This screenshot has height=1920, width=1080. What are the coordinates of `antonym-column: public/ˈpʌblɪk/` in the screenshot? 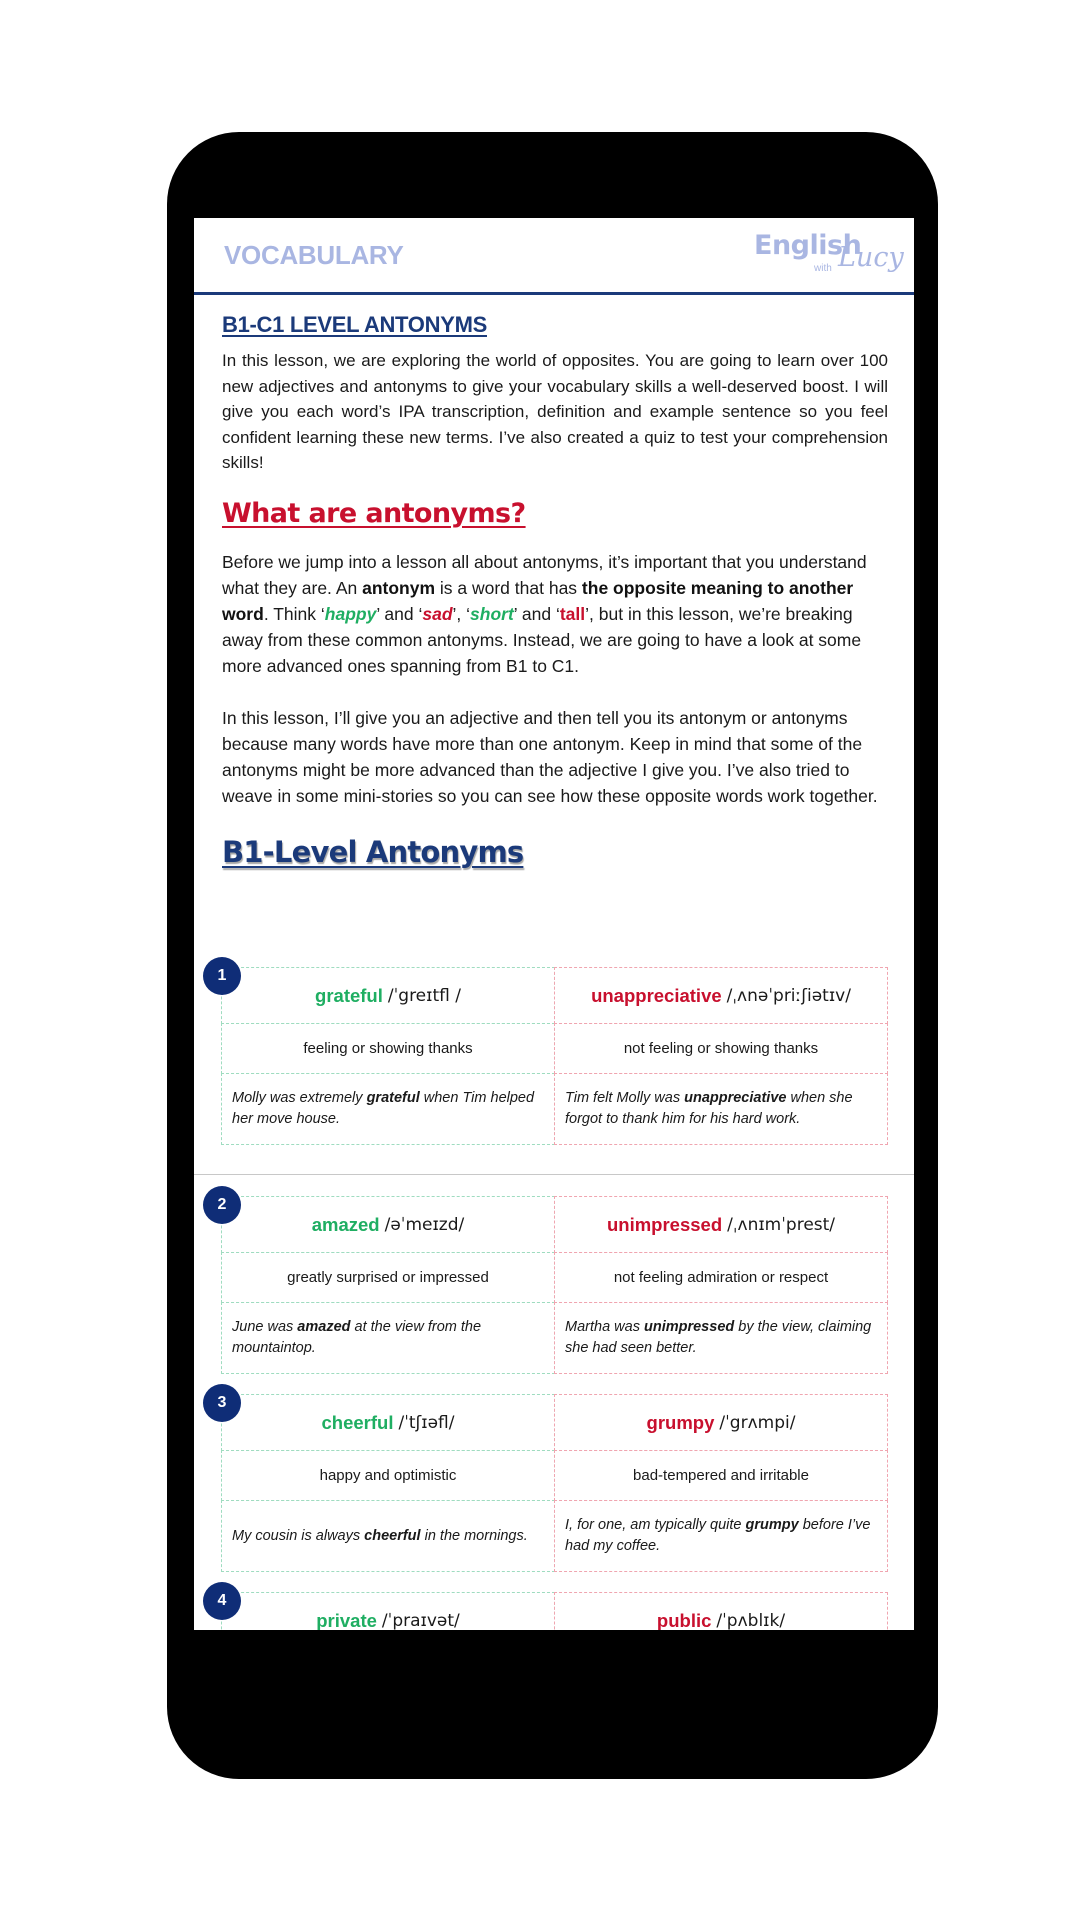 It's located at (721, 1611).